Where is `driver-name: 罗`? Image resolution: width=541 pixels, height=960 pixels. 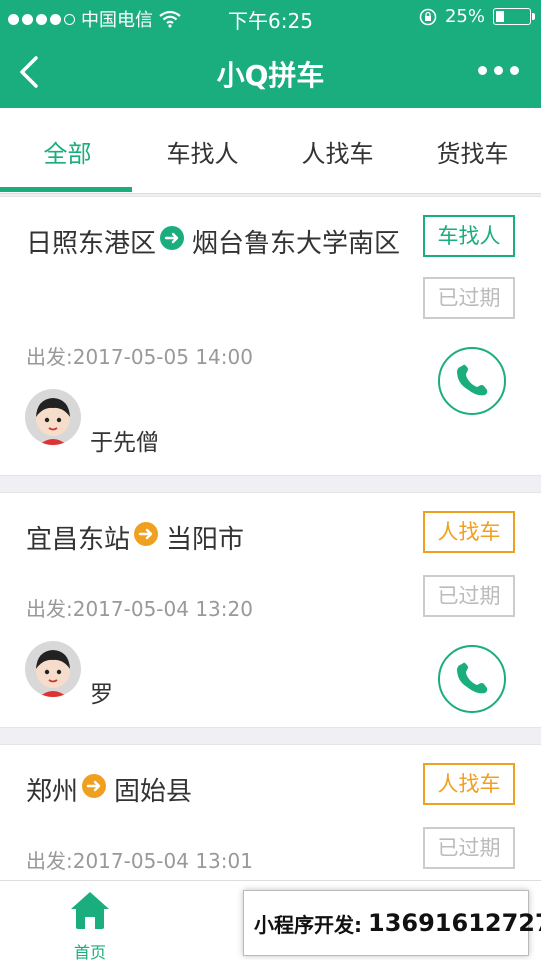
driver-name: 罗 is located at coordinates (101, 695).